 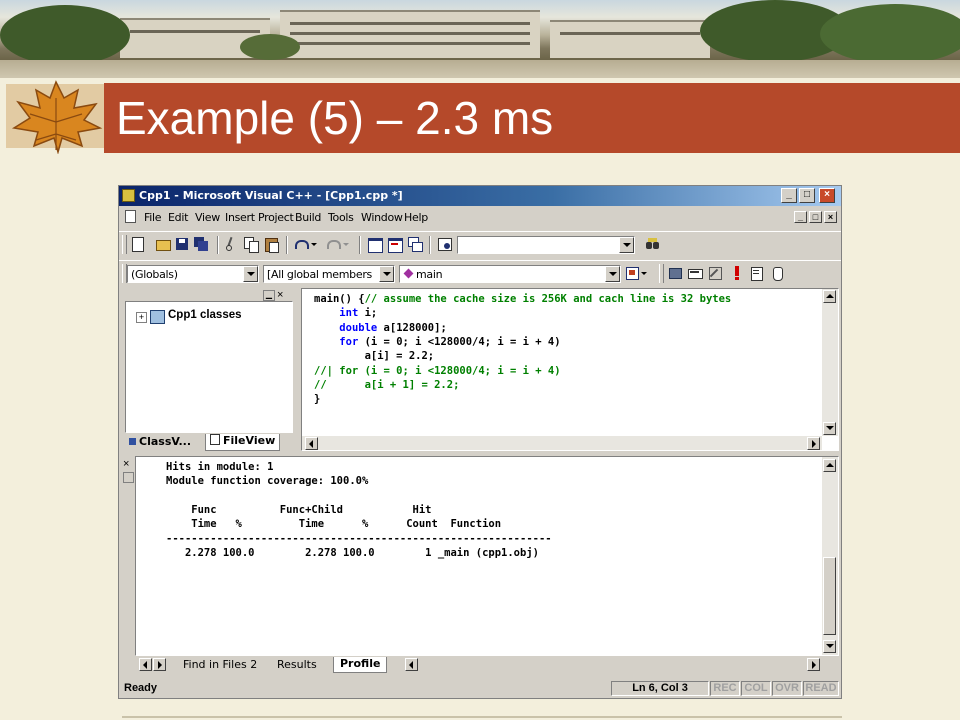 What do you see at coordinates (807, 195) in the screenshot?
I see `maximize-button: □` at bounding box center [807, 195].